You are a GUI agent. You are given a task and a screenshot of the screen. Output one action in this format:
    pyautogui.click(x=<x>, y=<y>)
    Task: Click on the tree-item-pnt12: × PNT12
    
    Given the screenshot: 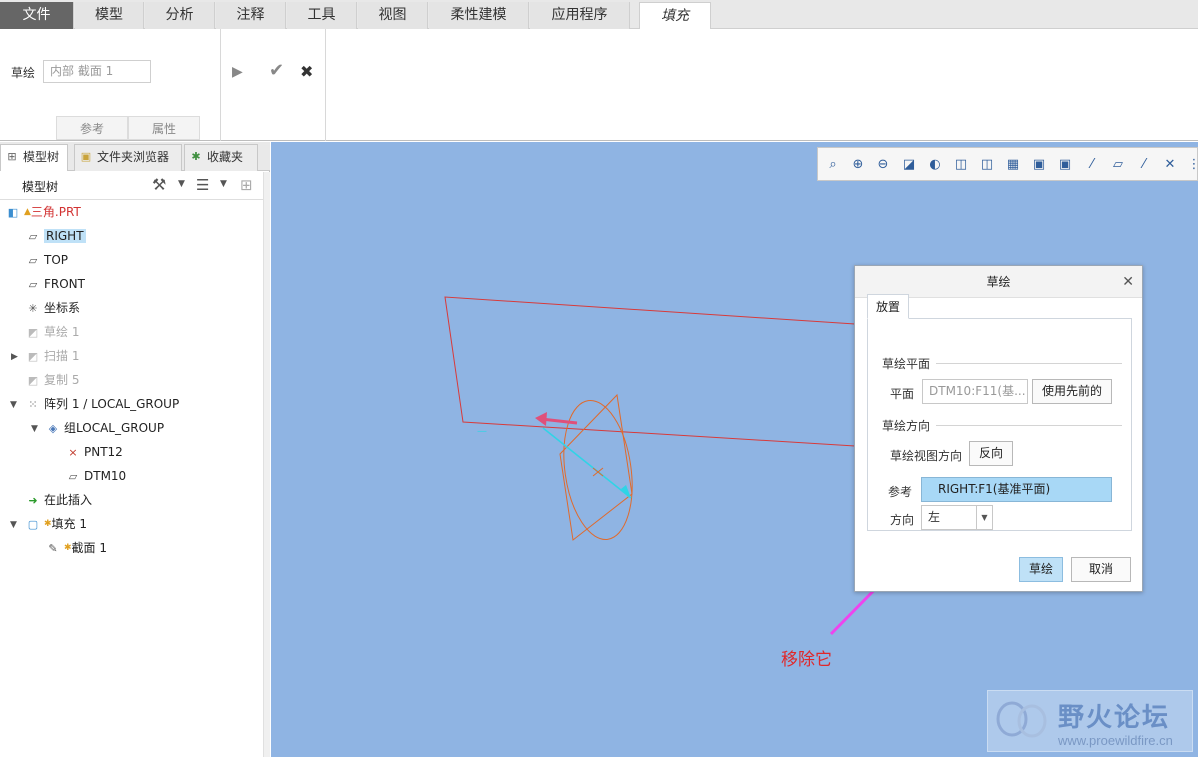 What is the action you would take?
    pyautogui.click(x=93, y=452)
    